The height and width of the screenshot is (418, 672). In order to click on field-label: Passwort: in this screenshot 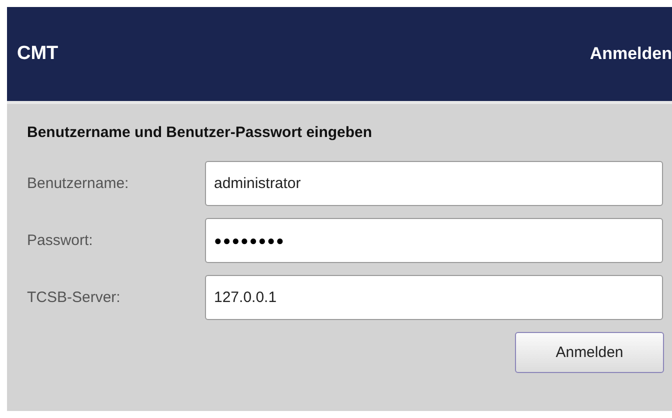, I will do `click(60, 240)`.